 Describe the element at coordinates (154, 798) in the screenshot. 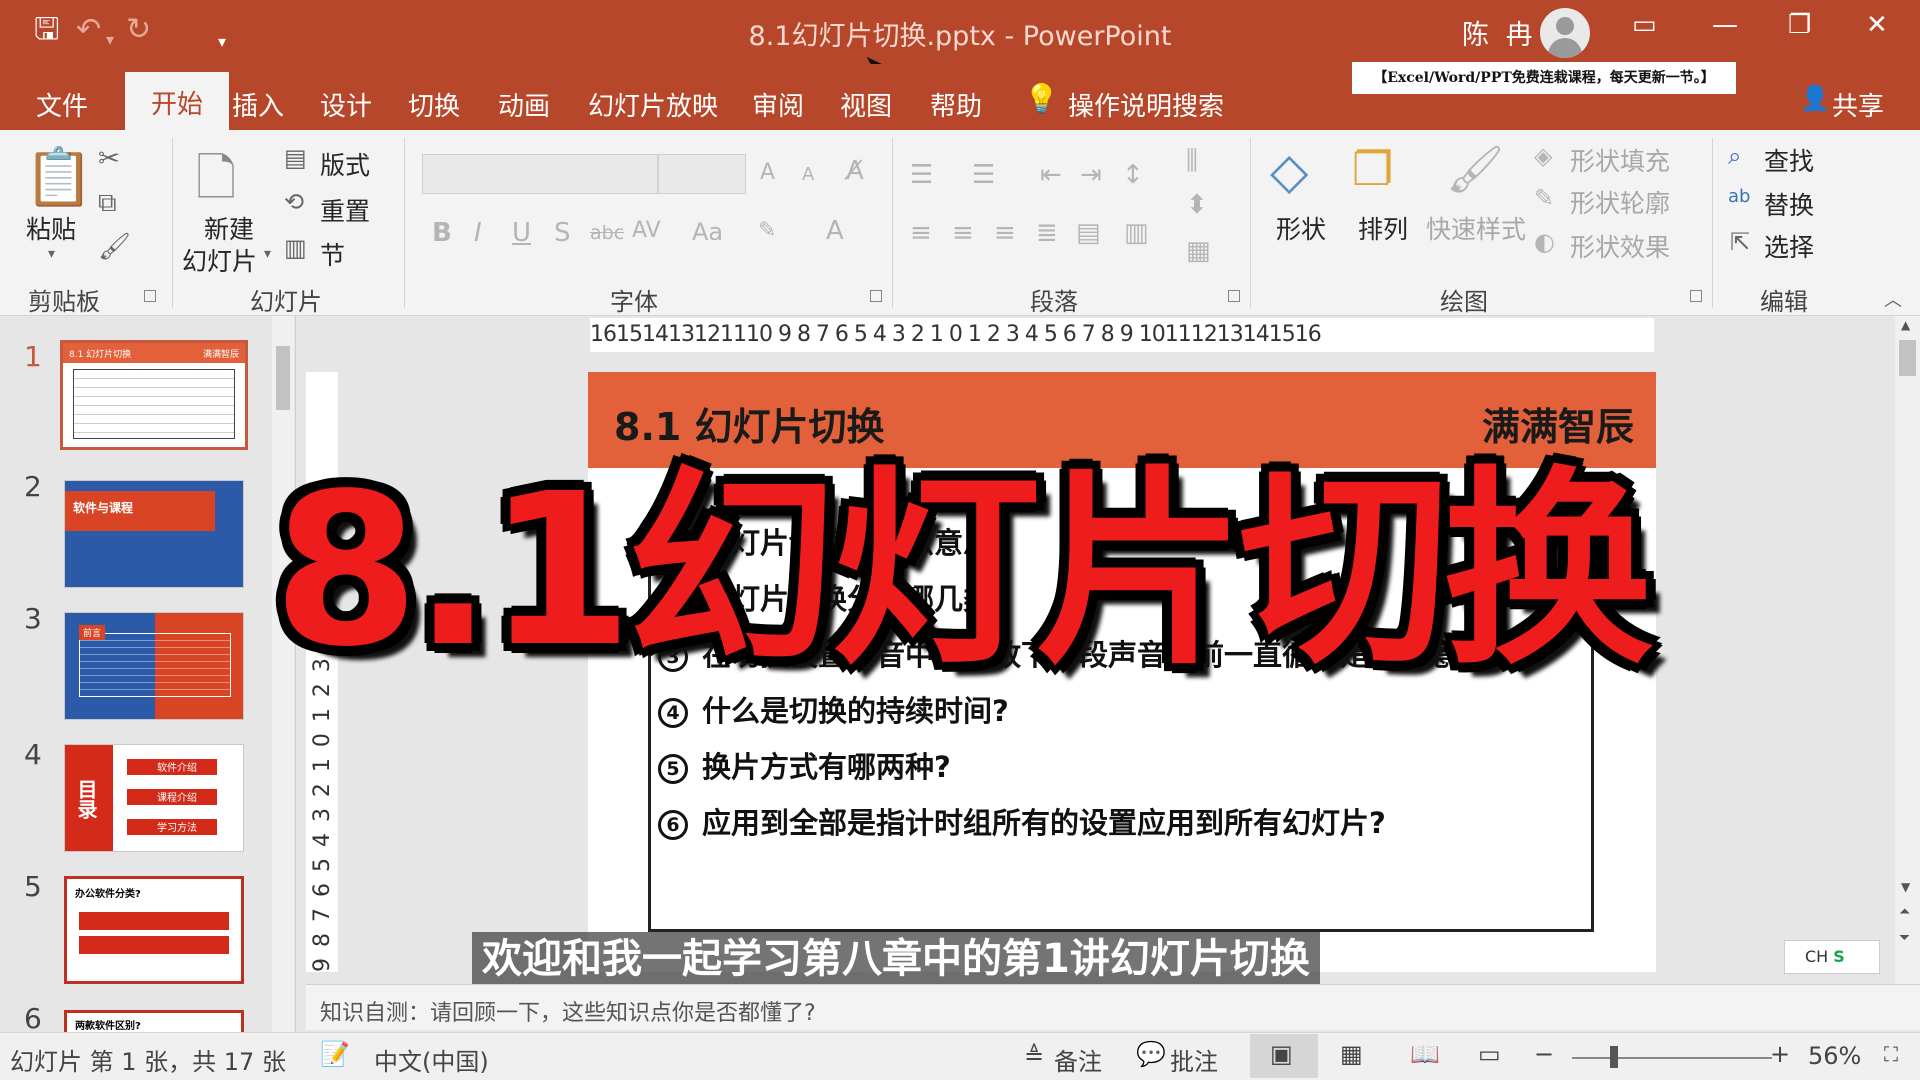

I see `slide-thumbnail-4: 目录 软件介绍 课程介绍 学习方法` at that location.